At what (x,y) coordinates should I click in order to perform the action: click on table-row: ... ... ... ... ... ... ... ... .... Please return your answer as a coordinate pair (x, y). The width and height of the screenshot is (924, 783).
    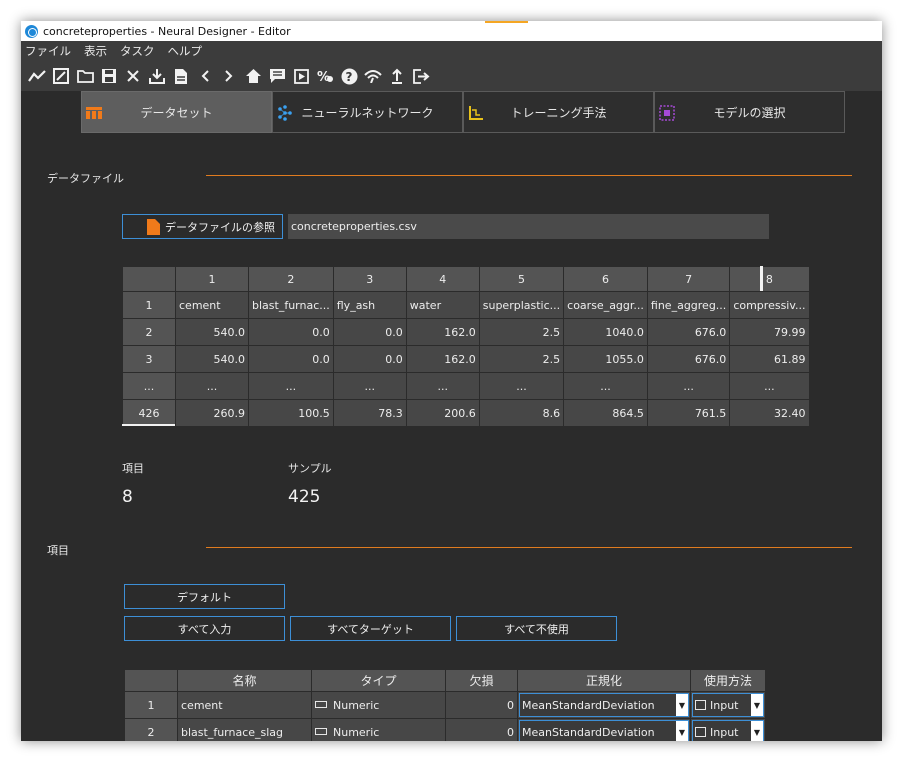
    Looking at the image, I should click on (466, 386).